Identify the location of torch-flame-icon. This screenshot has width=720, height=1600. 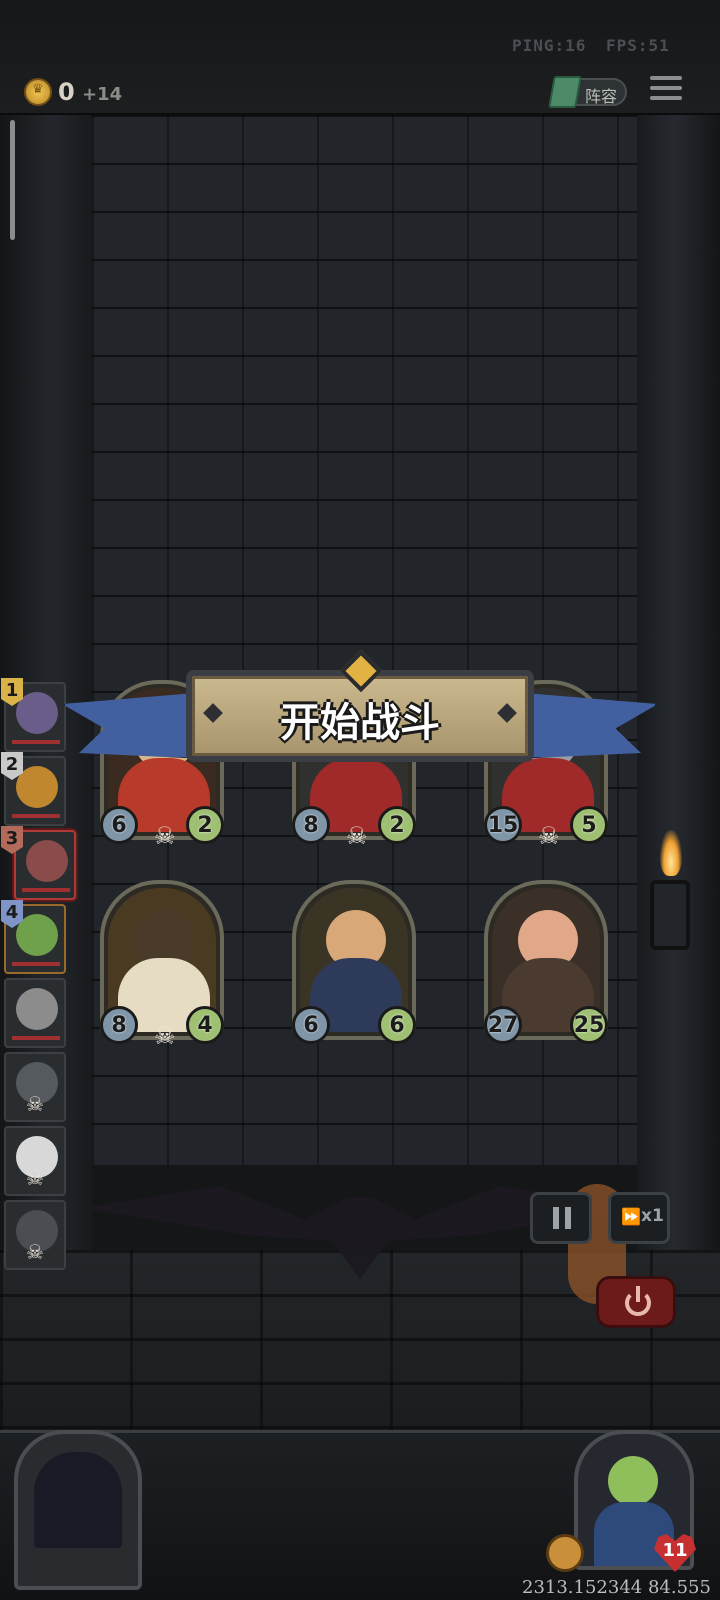
(671, 853).